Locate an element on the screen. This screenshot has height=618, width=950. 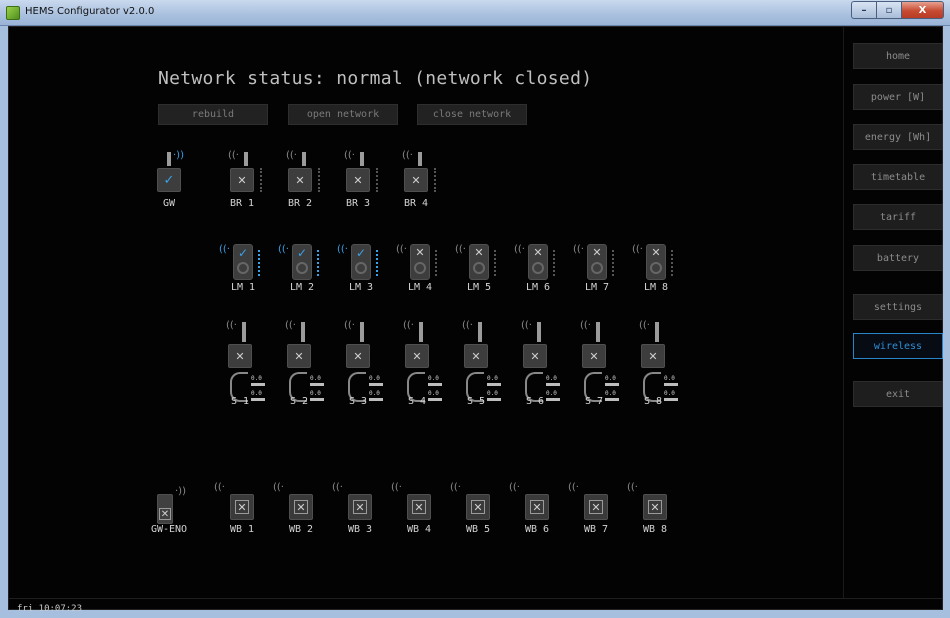
sensor-device: ((· ✕ 0.0 0.0 S 1 is located at coordinates (240, 363).